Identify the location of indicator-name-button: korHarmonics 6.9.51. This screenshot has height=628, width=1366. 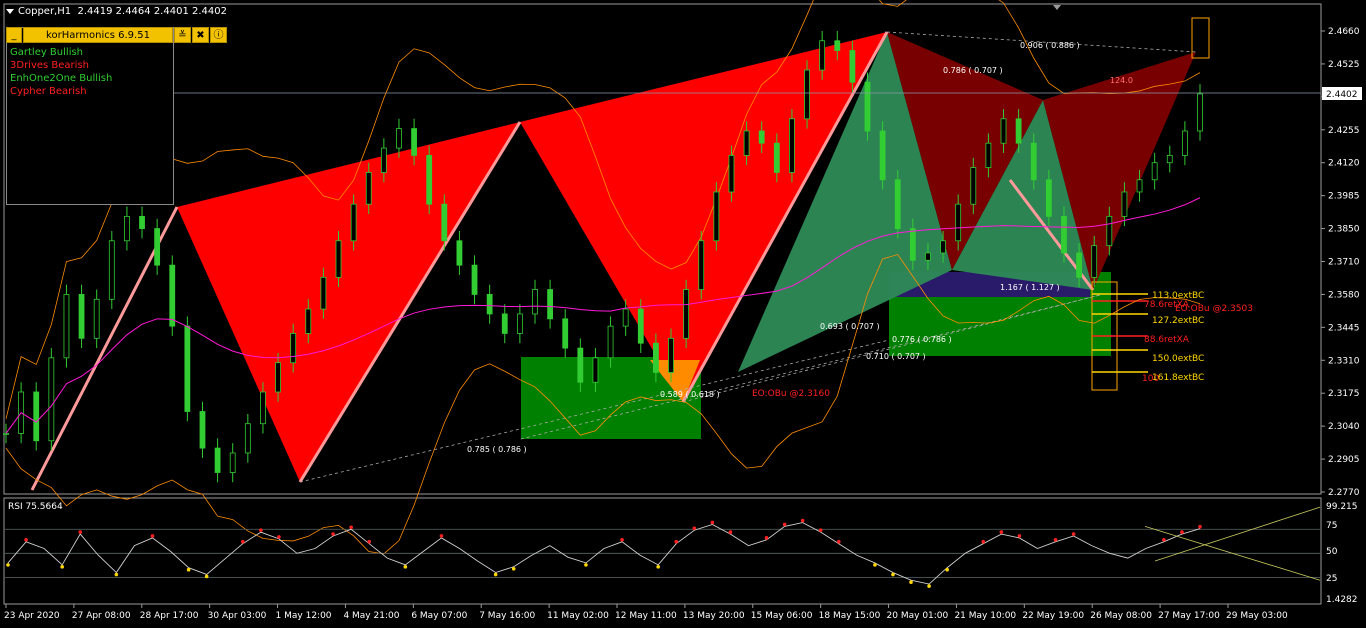
(98, 35).